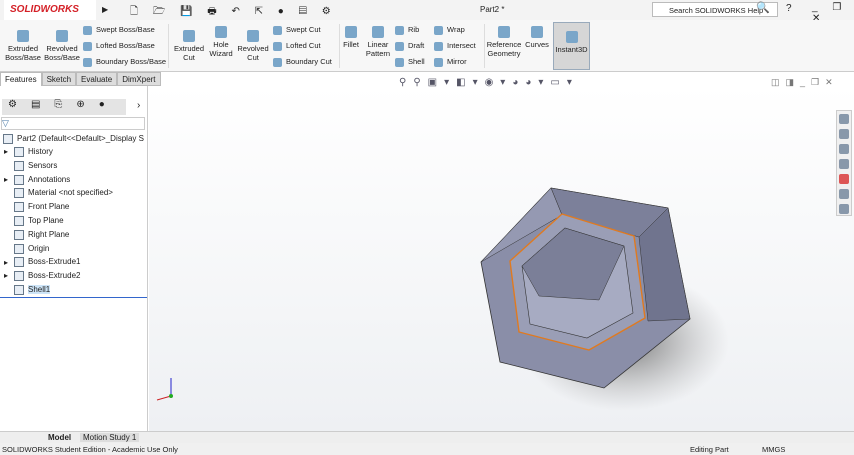  What do you see at coordinates (23, 36) in the screenshot?
I see `extrude-icon` at bounding box center [23, 36].